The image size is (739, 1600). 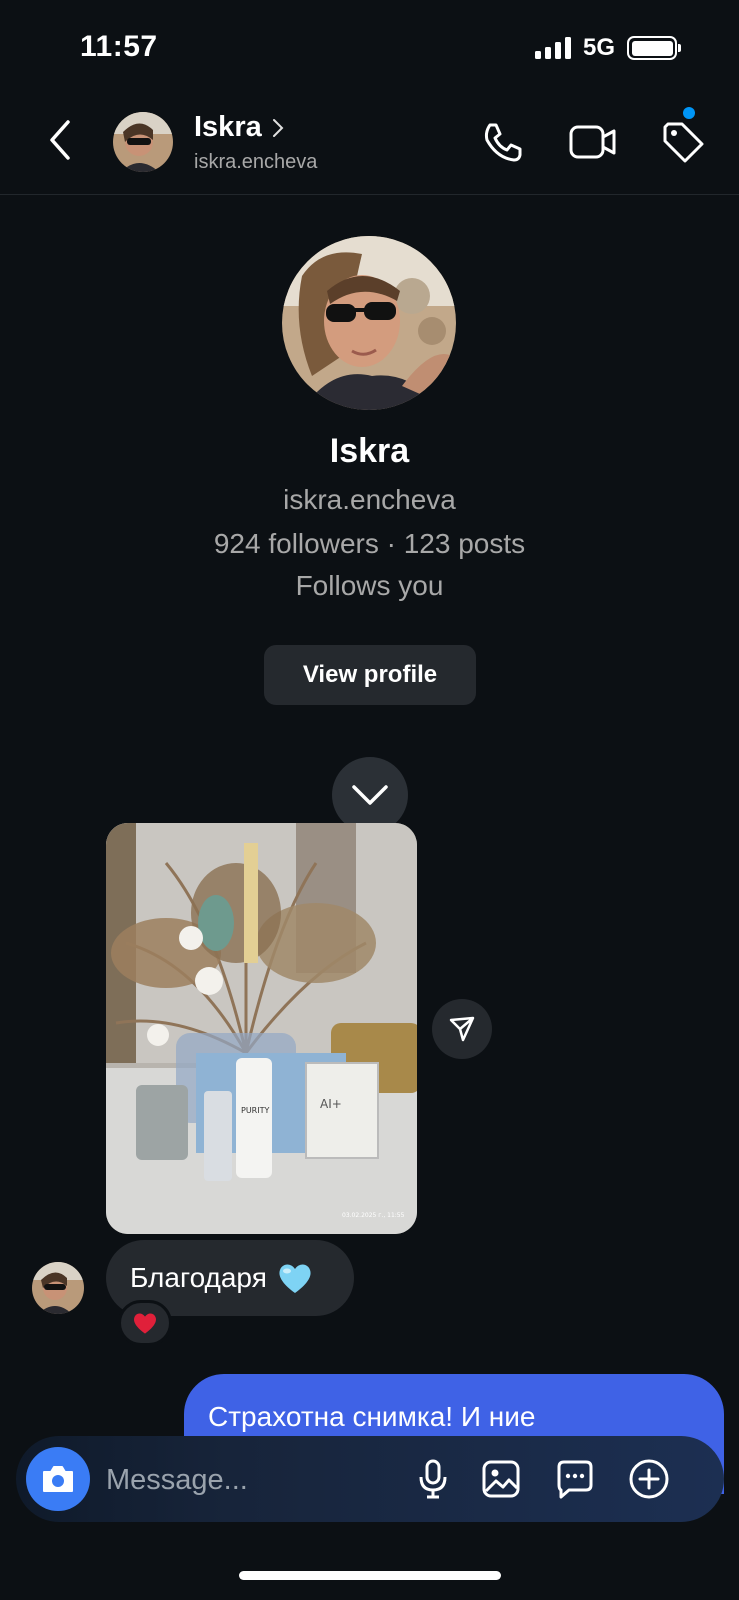 I want to click on red-heart-icon, so click(x=145, y=1323).